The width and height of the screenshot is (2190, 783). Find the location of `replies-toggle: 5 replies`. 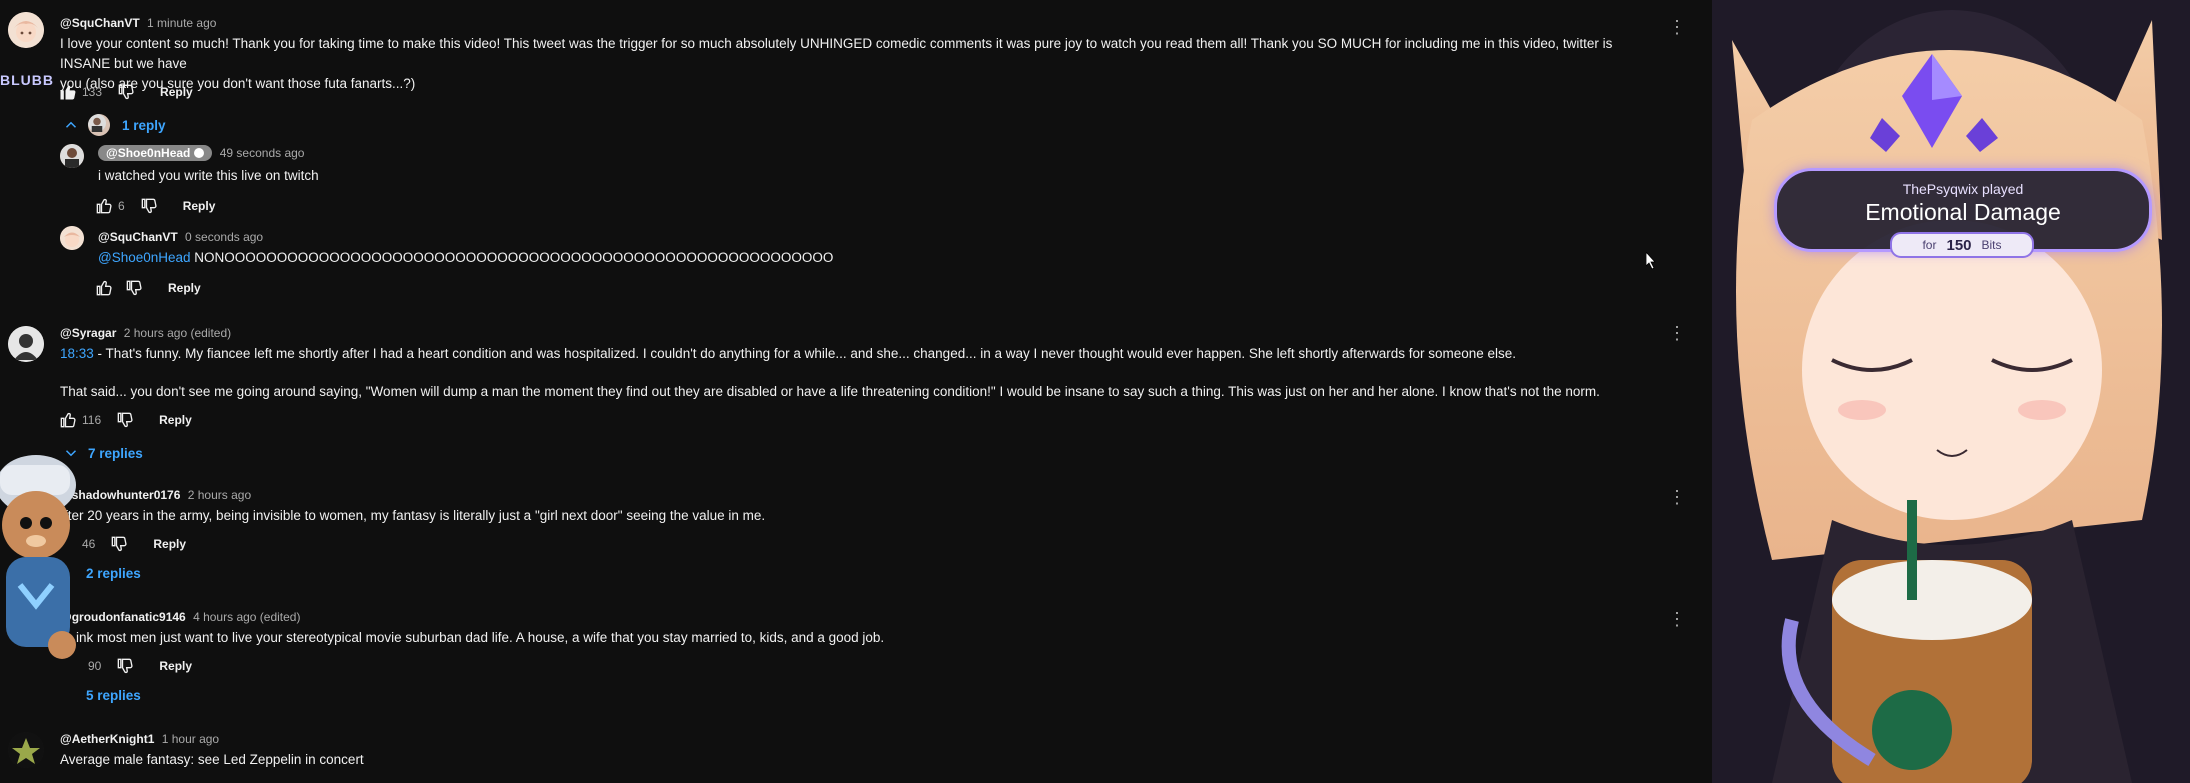

replies-toggle: 5 replies is located at coordinates (113, 695).